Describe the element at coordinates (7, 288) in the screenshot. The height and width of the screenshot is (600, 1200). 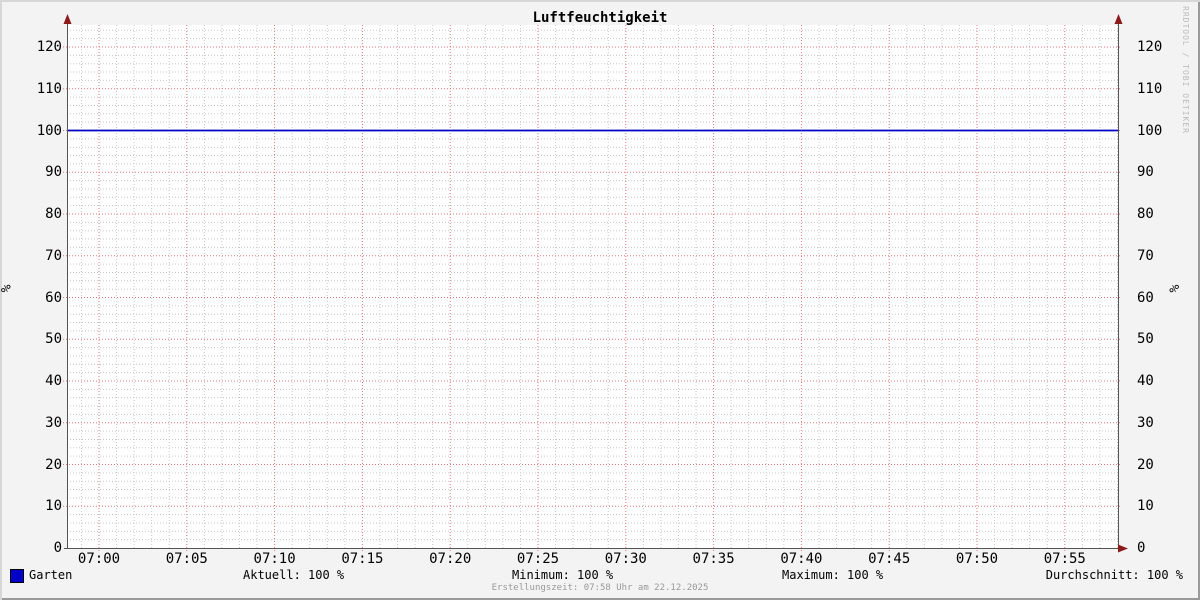
I see `y-axis-unit-left: %` at that location.